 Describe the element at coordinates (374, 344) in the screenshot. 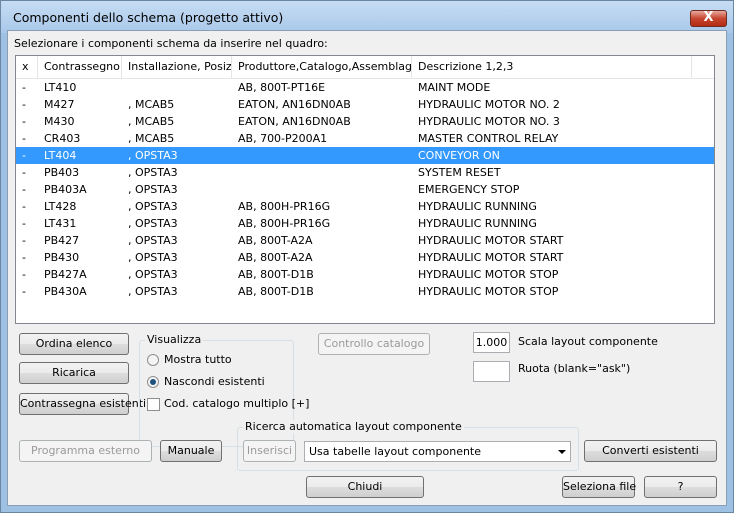

I see `catalog-check-button: Controllo catalogo` at that location.